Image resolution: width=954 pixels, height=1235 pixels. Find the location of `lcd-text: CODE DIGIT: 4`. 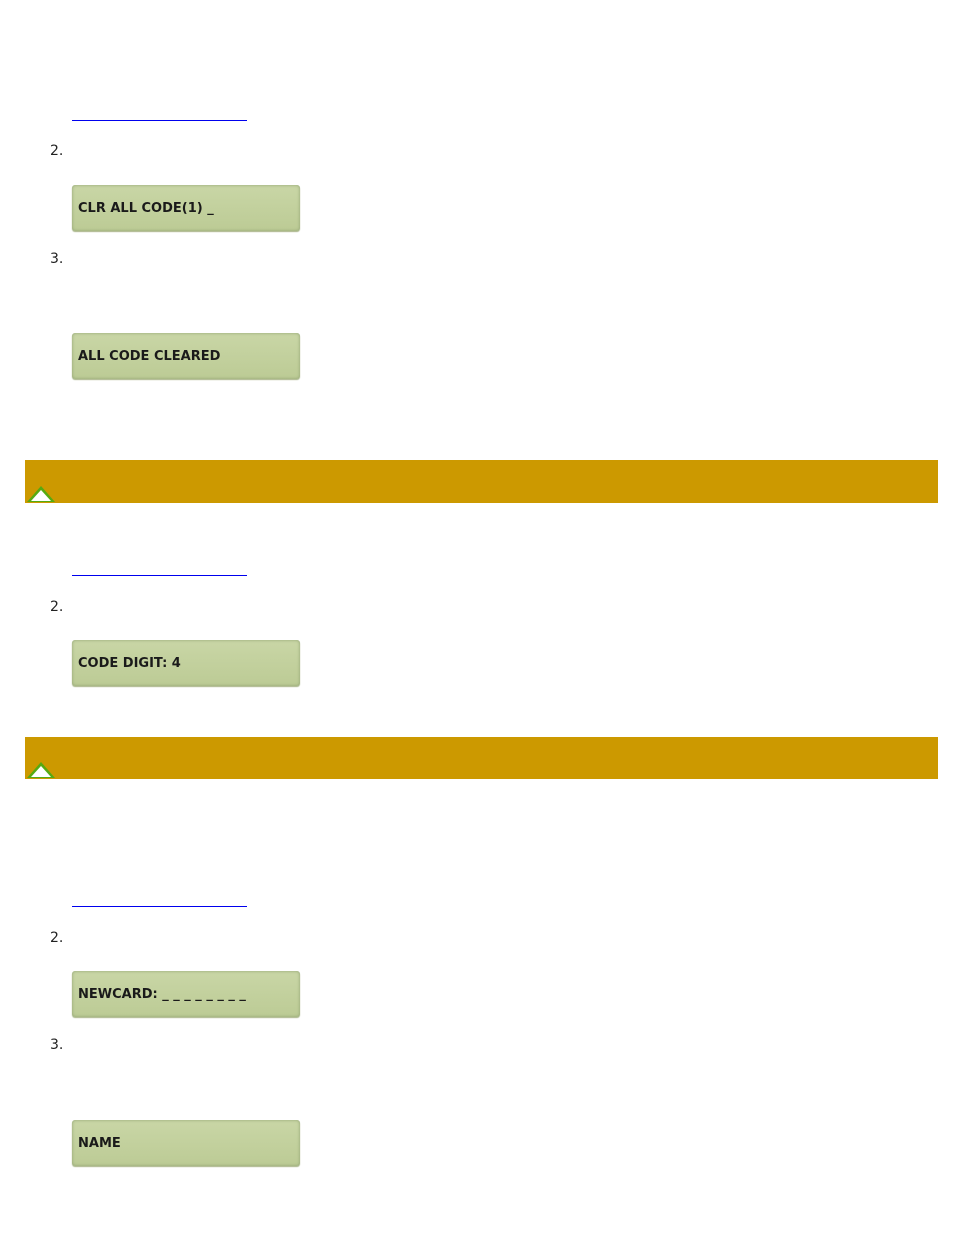

lcd-text: CODE DIGIT: 4 is located at coordinates (129, 663).